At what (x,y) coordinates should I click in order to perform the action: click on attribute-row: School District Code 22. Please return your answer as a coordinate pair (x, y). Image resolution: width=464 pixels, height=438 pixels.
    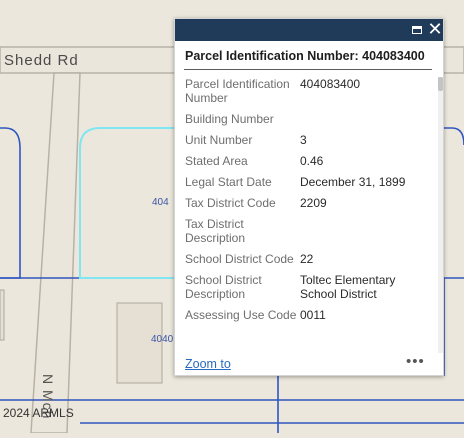
    Looking at the image, I should click on (307, 259).